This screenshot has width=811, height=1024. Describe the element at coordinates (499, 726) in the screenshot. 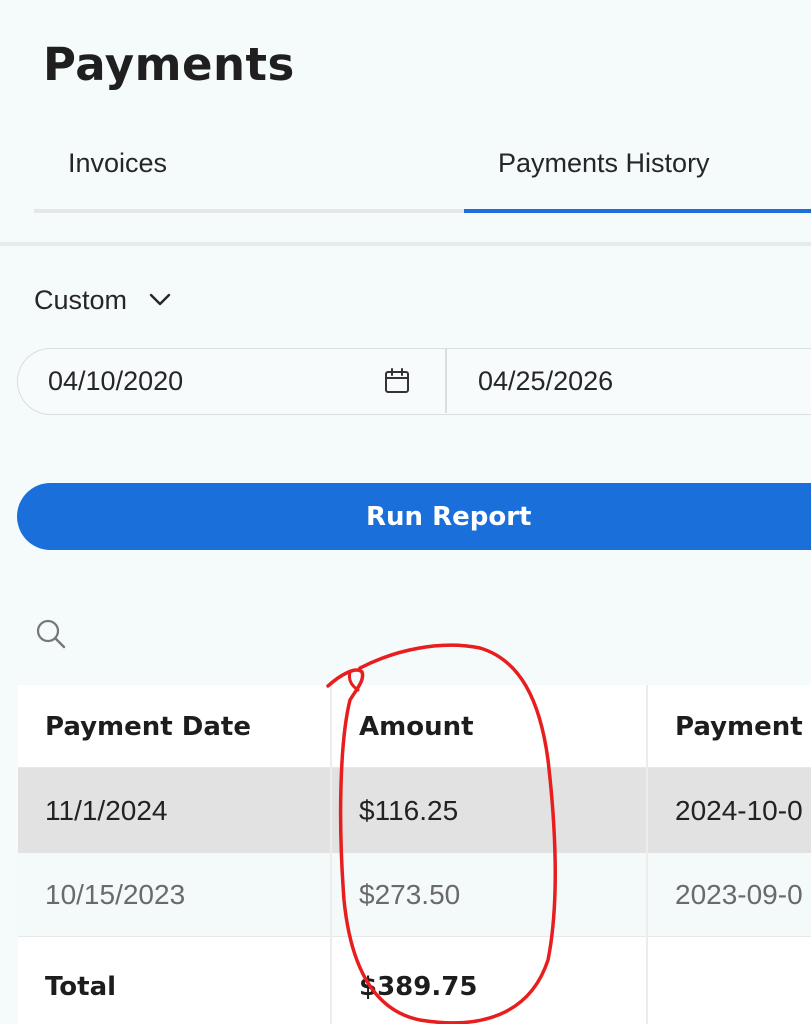

I see `column-header-amount: Amount` at that location.